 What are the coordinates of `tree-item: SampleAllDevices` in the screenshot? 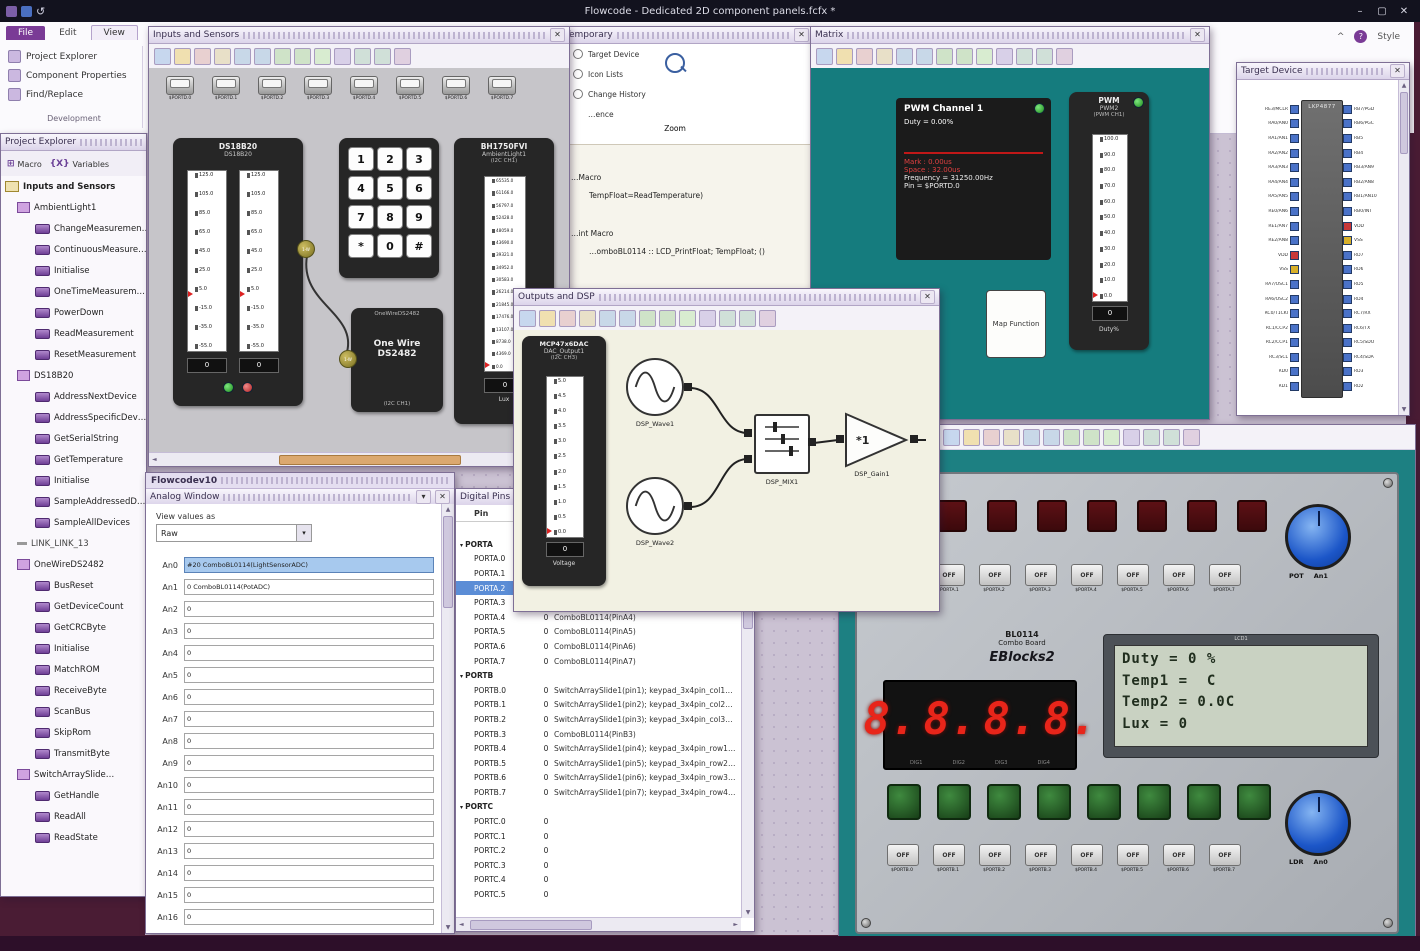 It's located at (73, 522).